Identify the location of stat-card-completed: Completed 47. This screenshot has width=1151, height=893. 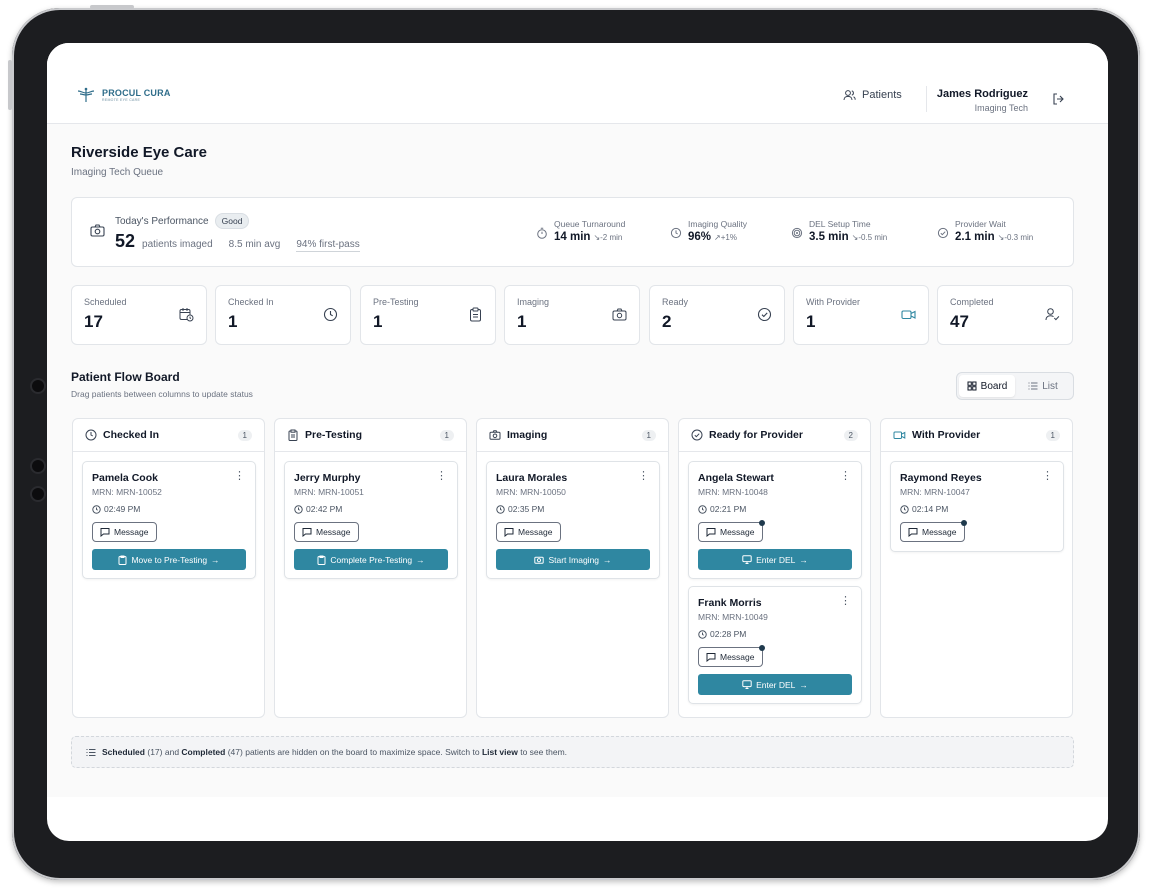
(1005, 315).